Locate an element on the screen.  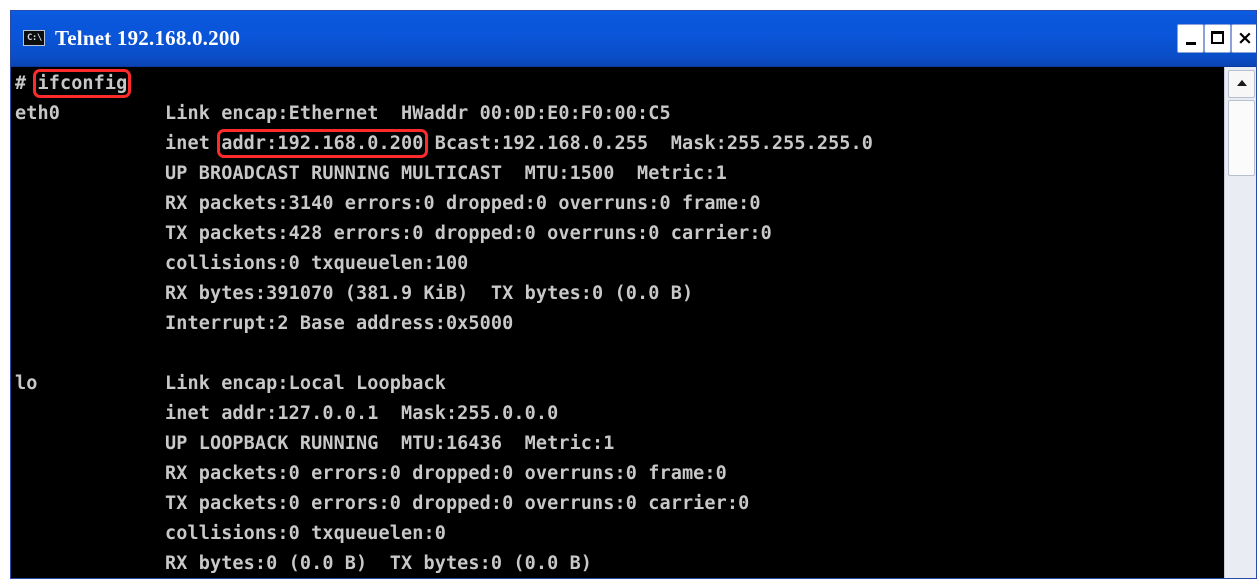
lo-flags: UP LOOPBACK RUNNING MTU:16436 Metric:1 is located at coordinates (390, 443).